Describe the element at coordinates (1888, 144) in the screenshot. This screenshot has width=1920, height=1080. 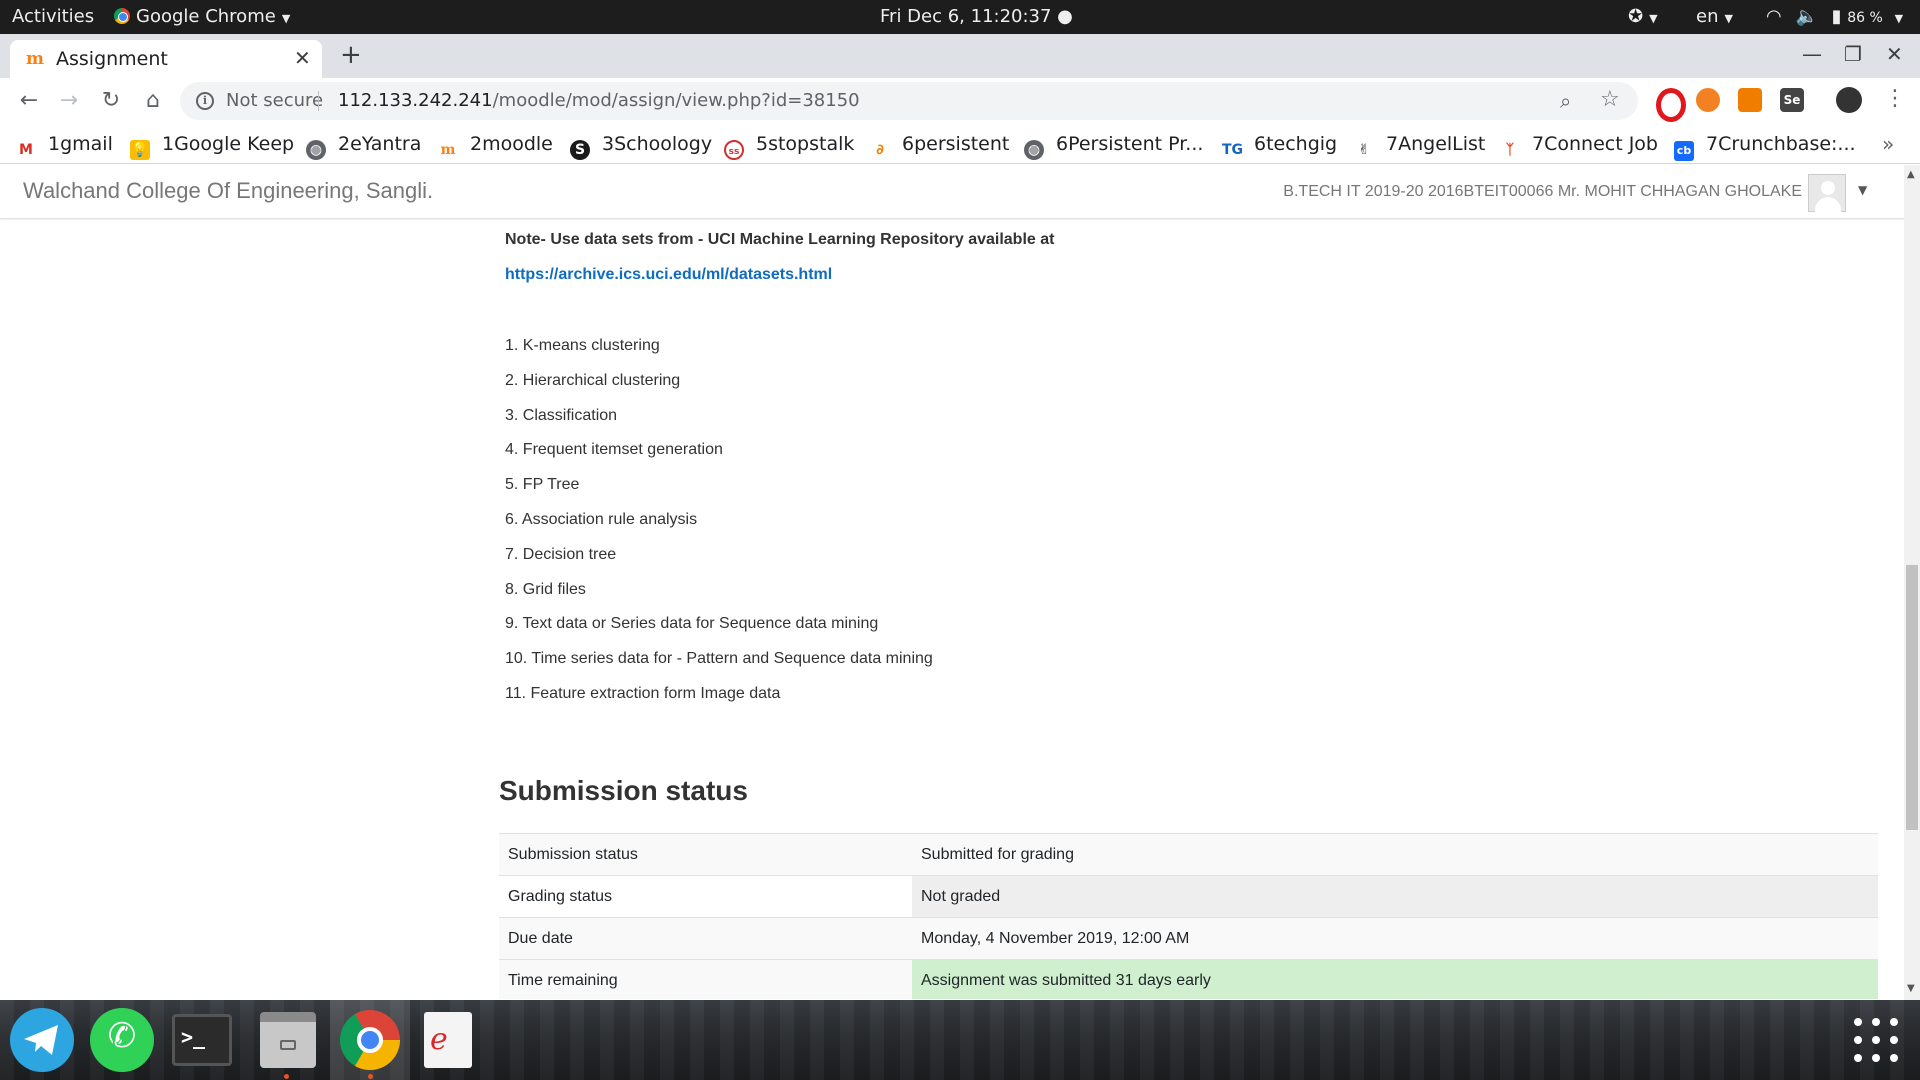
I see `chevron-right-double-icon: »` at that location.